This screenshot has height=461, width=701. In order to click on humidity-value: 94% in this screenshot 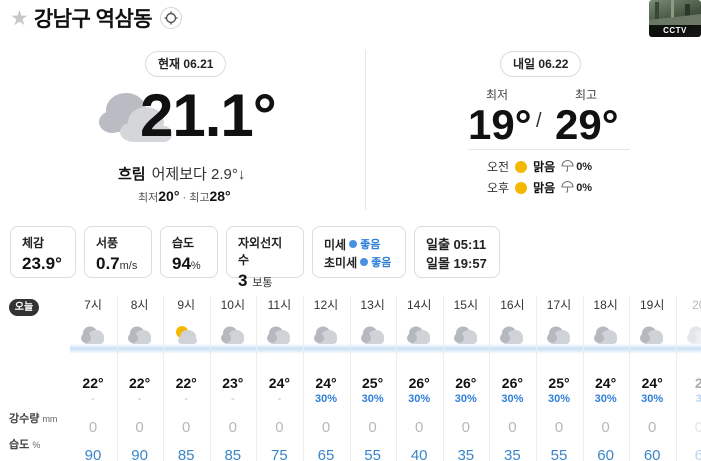, I will do `click(189, 264)`.